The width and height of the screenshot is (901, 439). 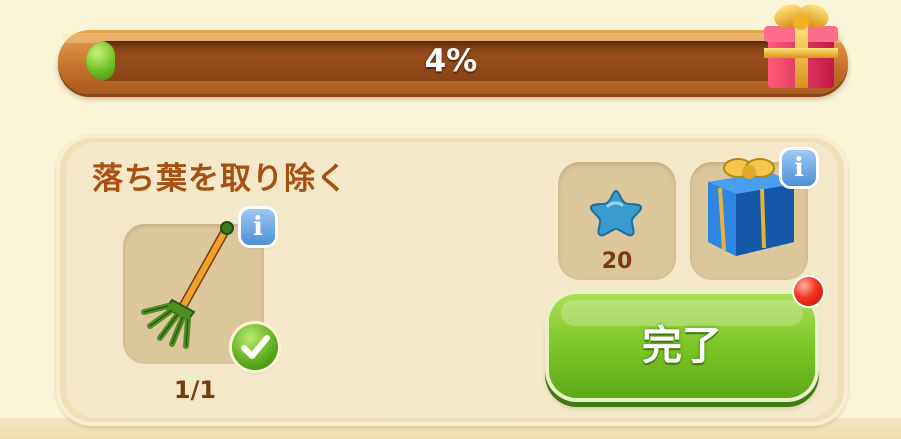 I want to click on red-gift-box-icon, so click(x=801, y=46).